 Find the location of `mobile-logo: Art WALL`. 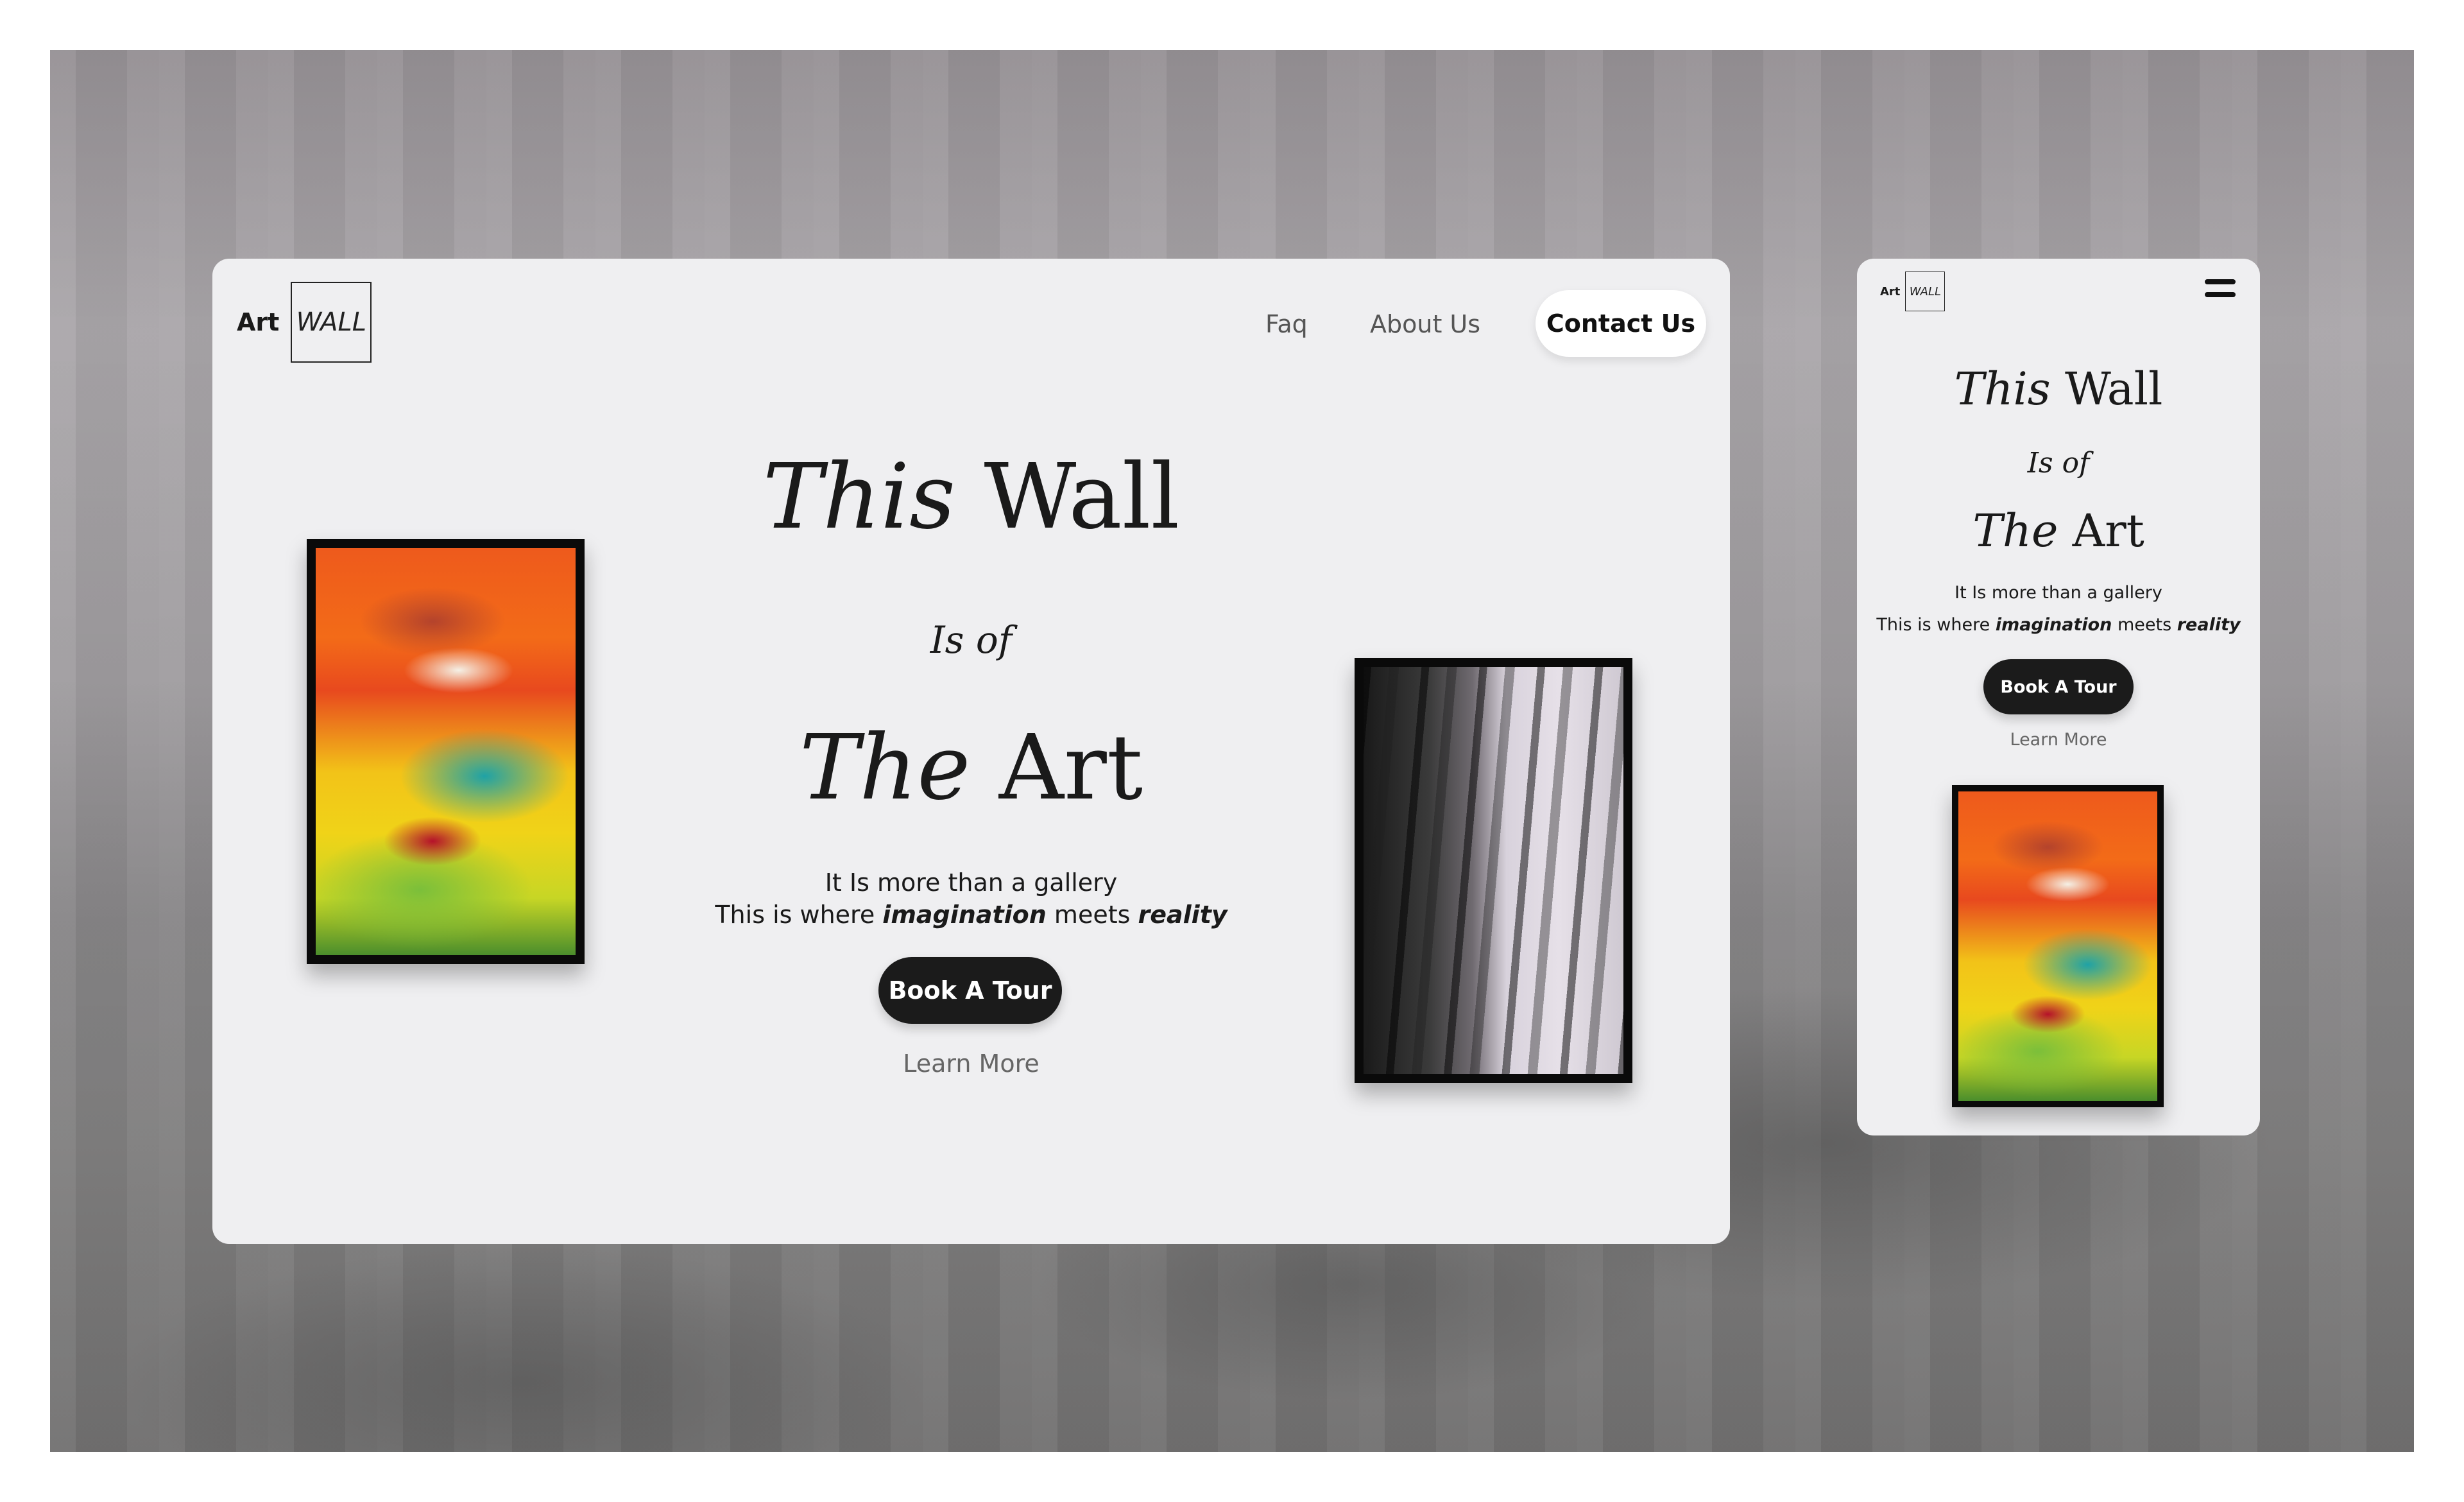

mobile-logo: Art WALL is located at coordinates (1913, 291).